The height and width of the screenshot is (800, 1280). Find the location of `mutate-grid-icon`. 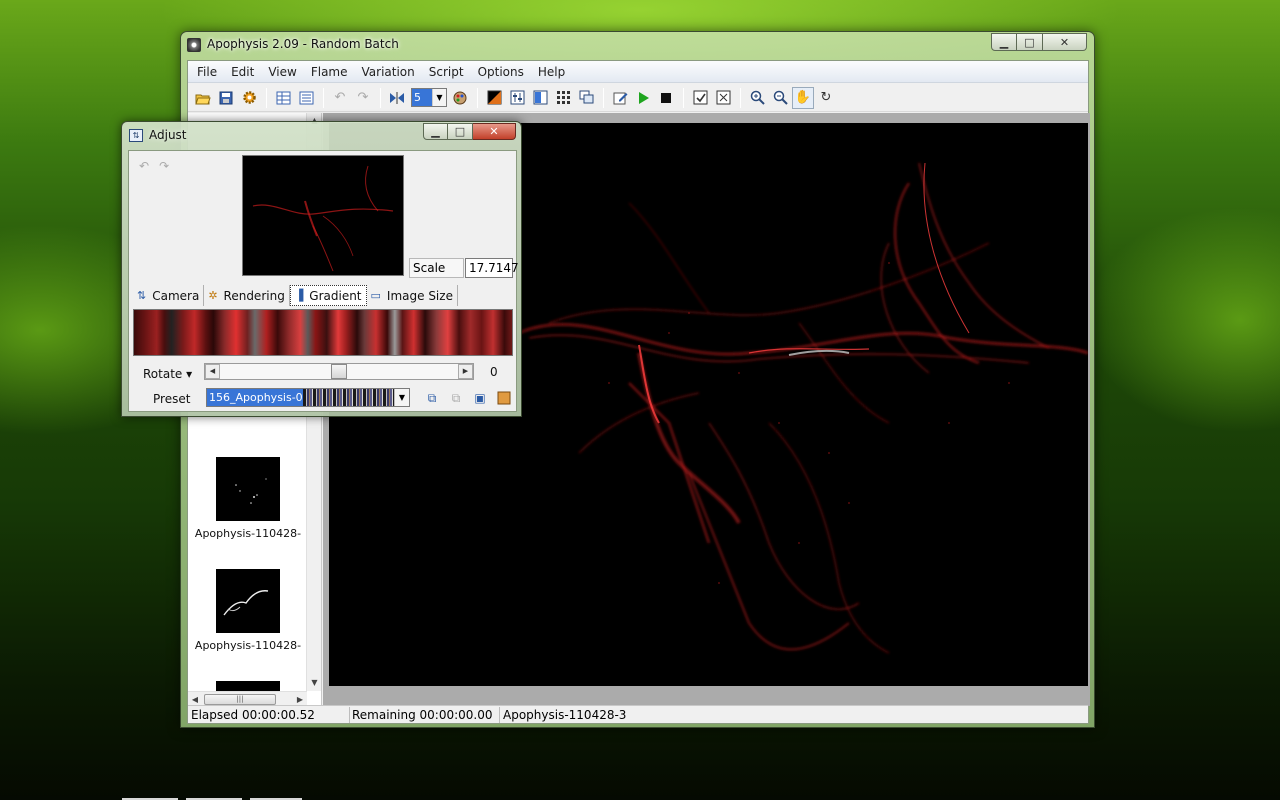

mutate-grid-icon is located at coordinates (563, 98).